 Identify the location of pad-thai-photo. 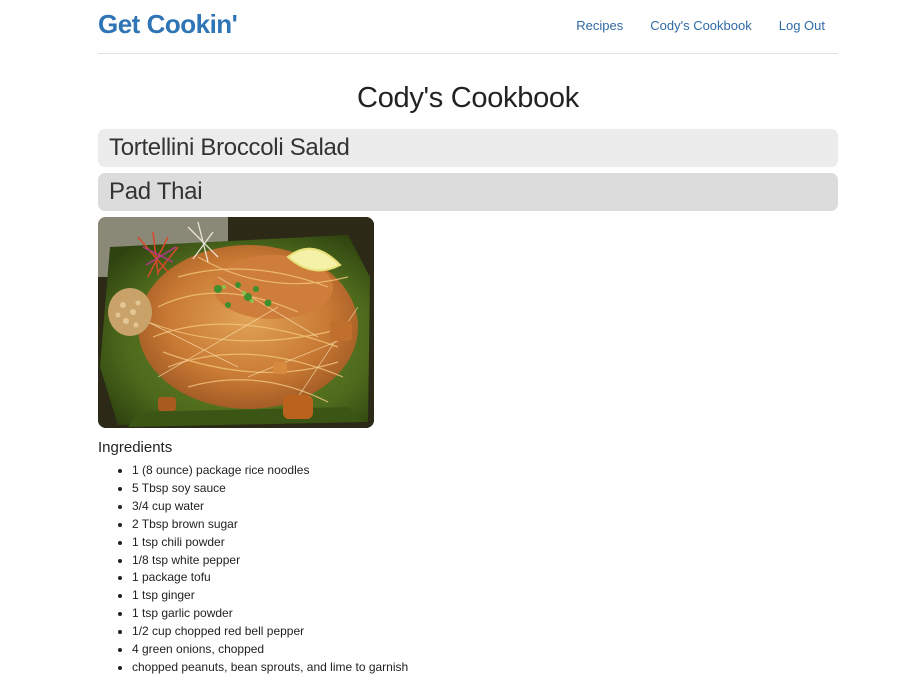
(236, 322).